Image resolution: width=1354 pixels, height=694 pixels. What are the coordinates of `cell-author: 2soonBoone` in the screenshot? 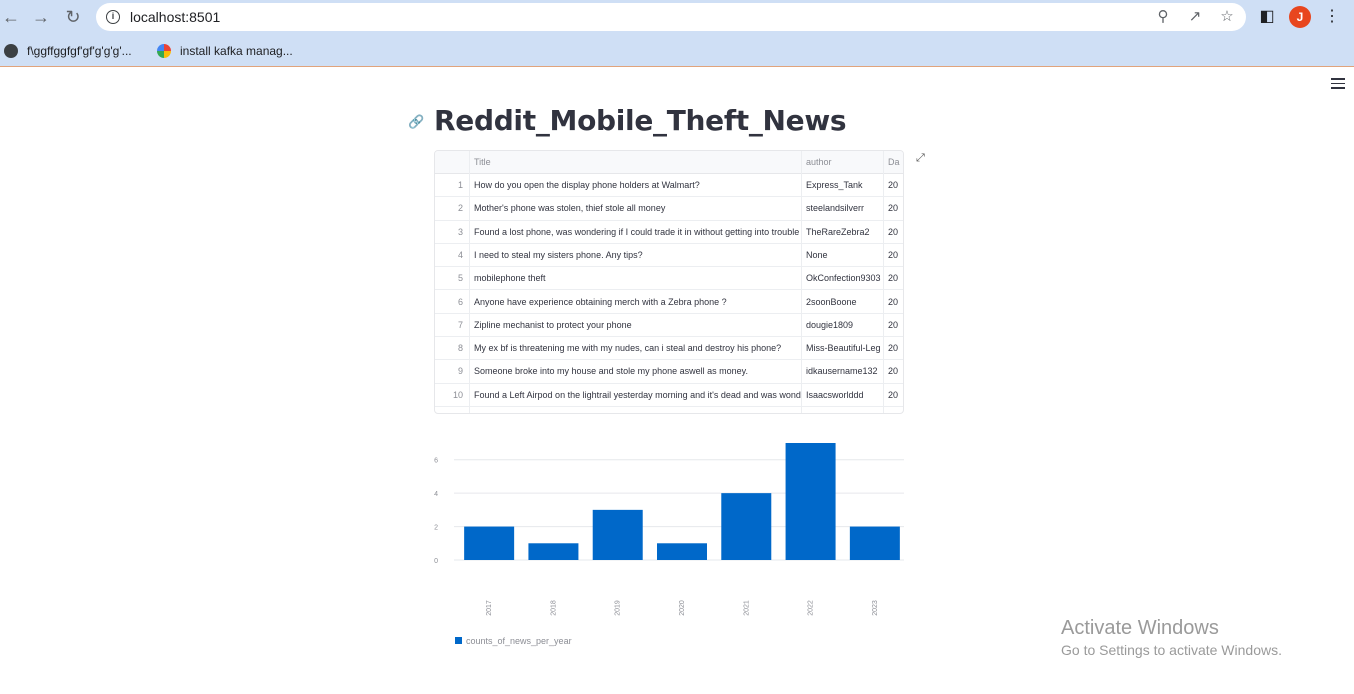 It's located at (842, 302).